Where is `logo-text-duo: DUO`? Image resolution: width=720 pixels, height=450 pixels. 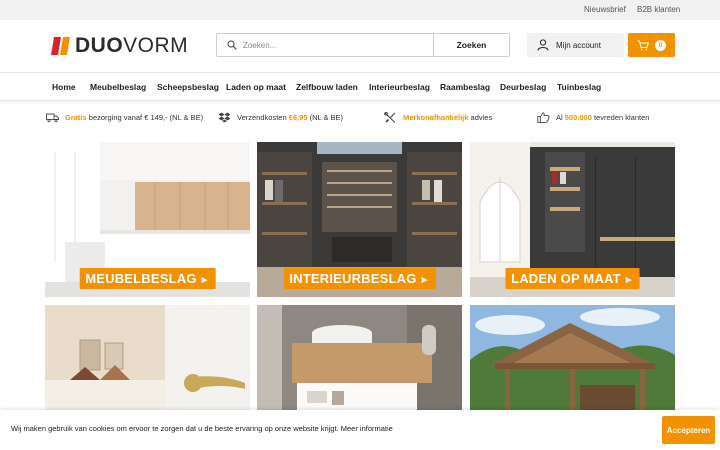
logo-text-duo: DUO is located at coordinates (99, 45).